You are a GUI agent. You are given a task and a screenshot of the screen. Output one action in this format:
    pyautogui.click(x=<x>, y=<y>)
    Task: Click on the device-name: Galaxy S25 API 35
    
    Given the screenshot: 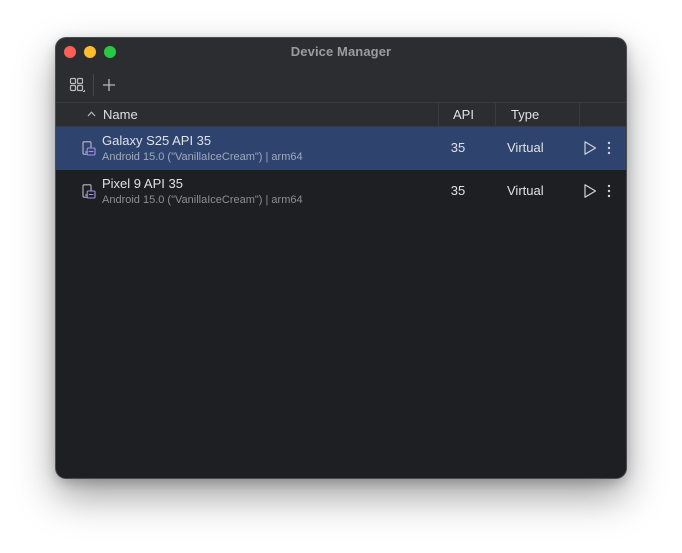 What is the action you would take?
    pyautogui.click(x=157, y=140)
    